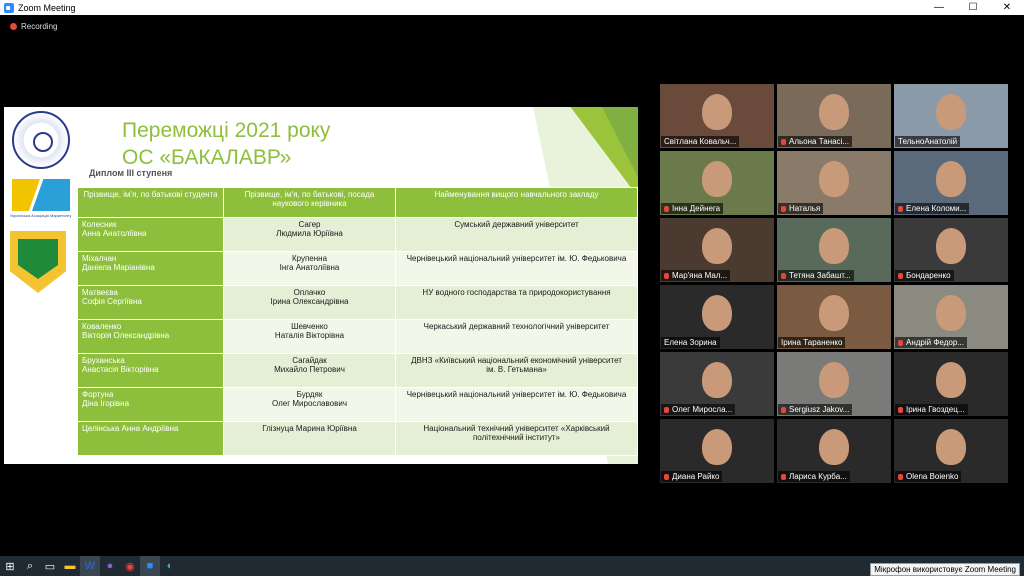 Image resolution: width=1024 pixels, height=576 pixels. I want to click on supervisor-cell: Сагер Людмила Юріївна, so click(309, 234).